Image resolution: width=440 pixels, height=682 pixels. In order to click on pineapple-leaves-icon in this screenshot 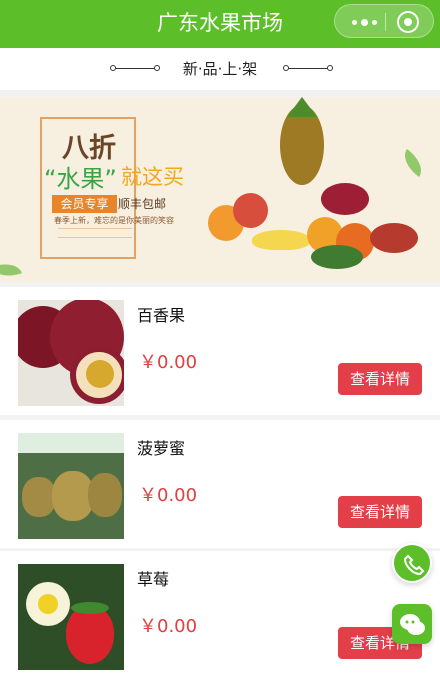, I will do `click(302, 107)`.